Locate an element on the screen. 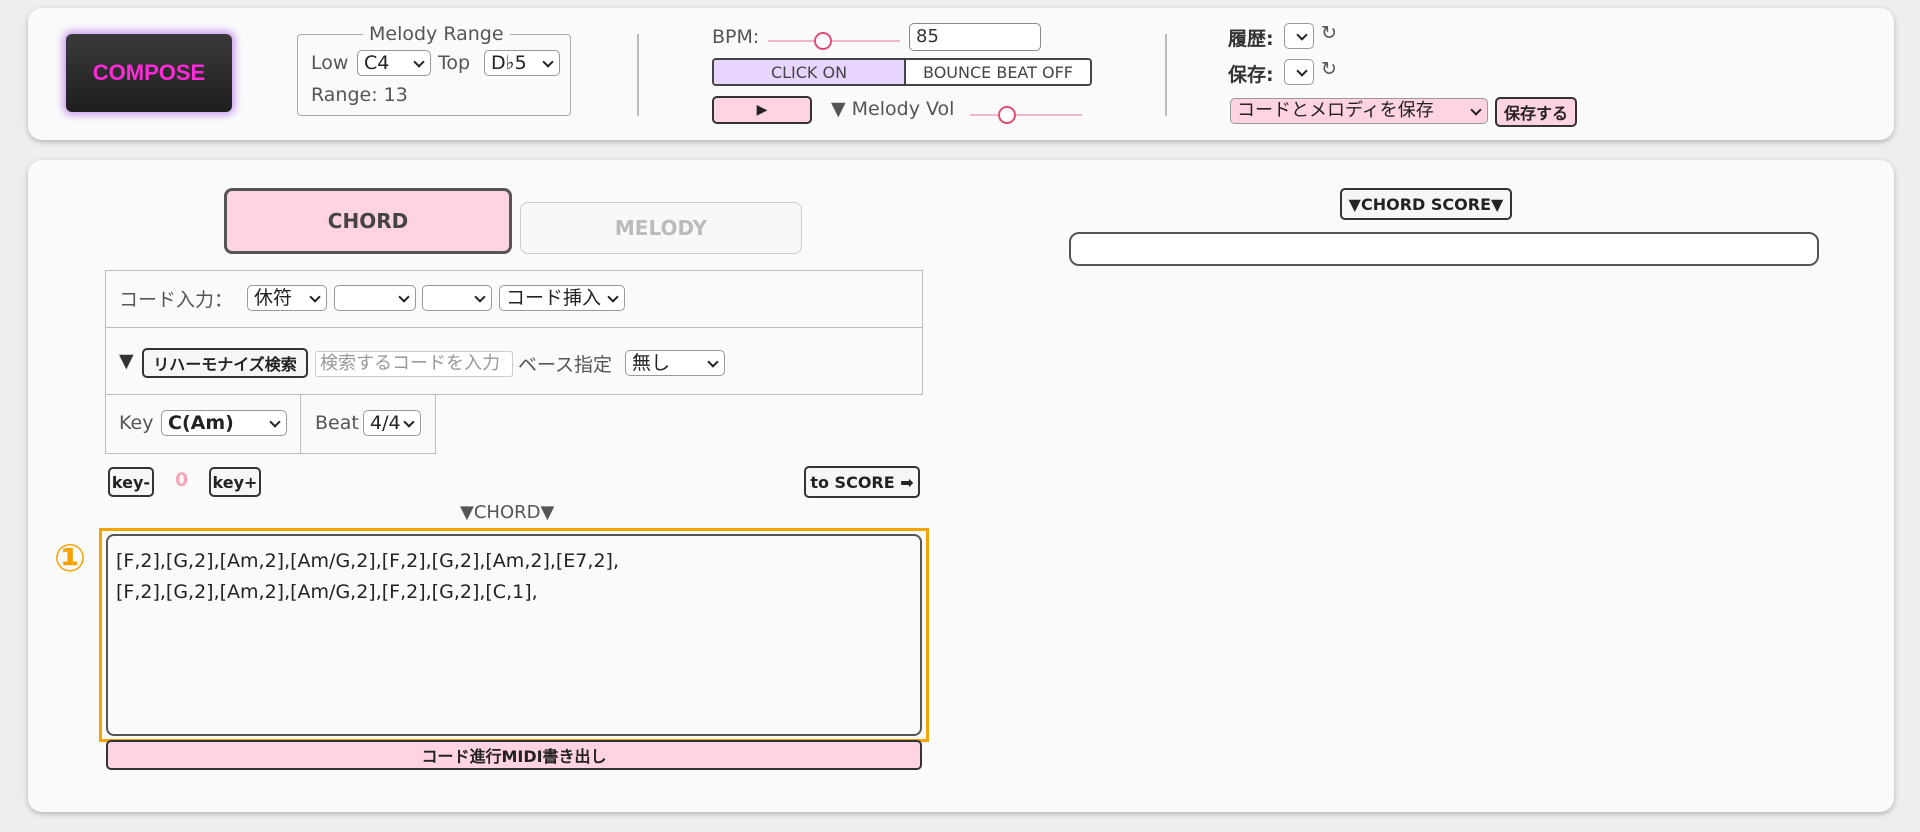 This screenshot has height=832, width=1920. chord-score-area is located at coordinates (1444, 249).